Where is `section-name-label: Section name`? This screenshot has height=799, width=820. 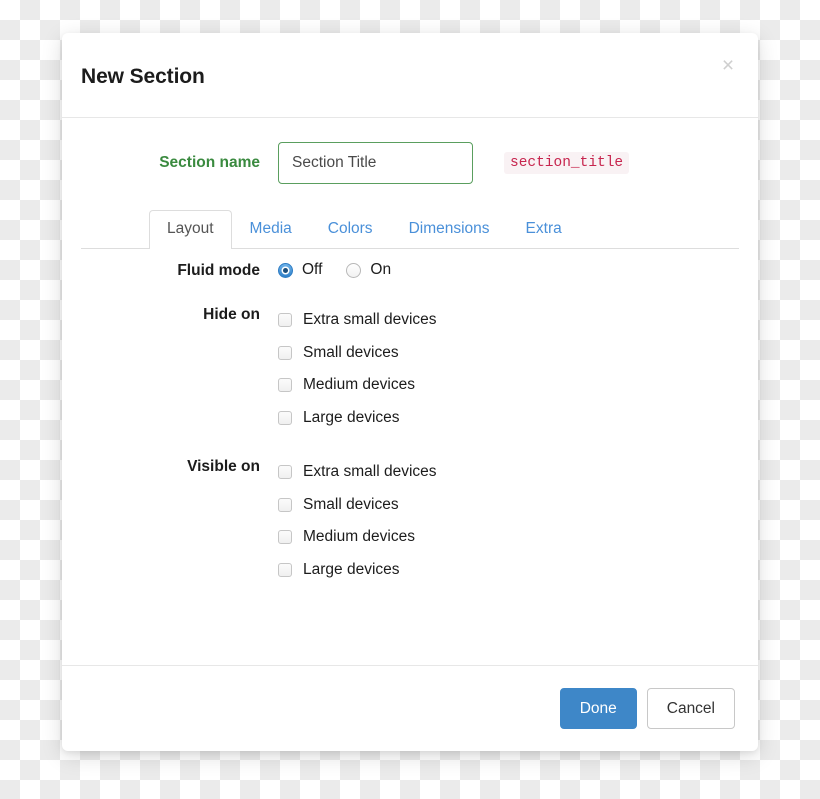
section-name-label: Section name is located at coordinates (209, 162).